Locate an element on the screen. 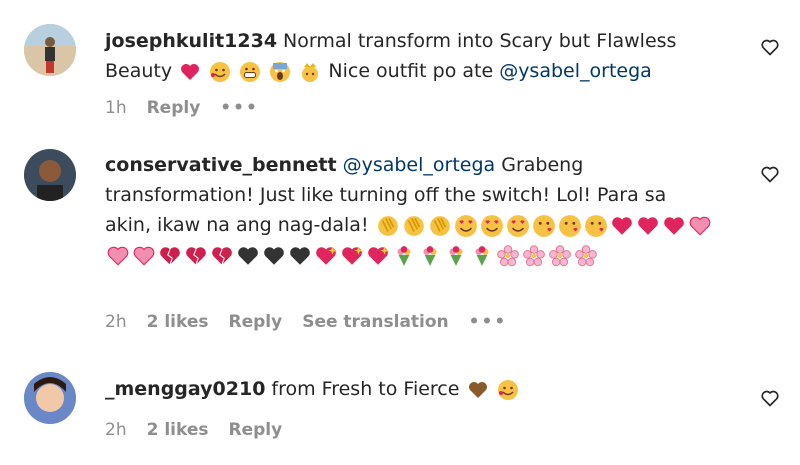 This screenshot has width=800, height=465. comment-meta: 2h 2 likes Reply See translation ••• is located at coordinates (316, 322).